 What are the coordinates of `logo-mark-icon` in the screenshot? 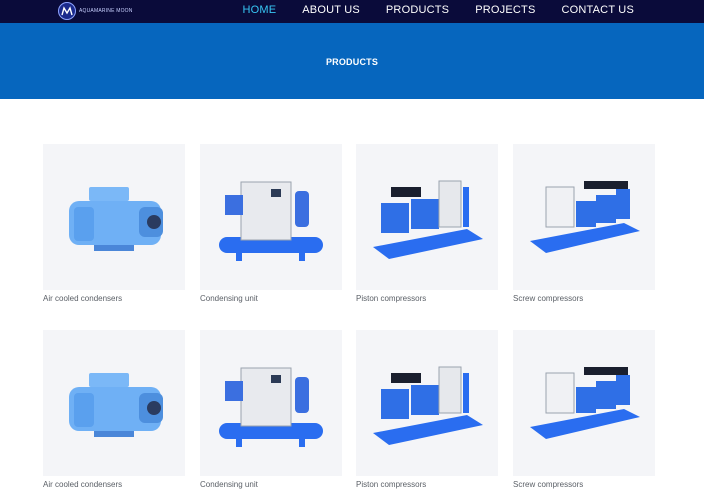 It's located at (67, 11).